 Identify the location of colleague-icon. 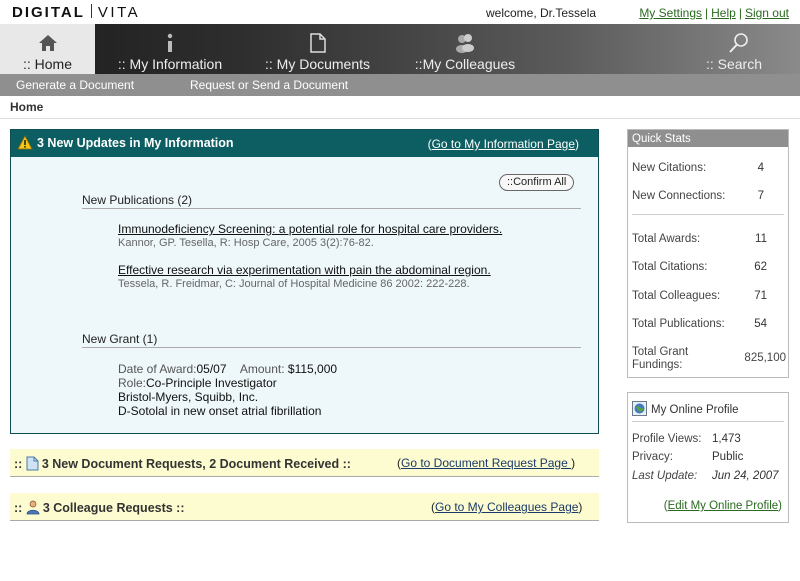
(33, 509).